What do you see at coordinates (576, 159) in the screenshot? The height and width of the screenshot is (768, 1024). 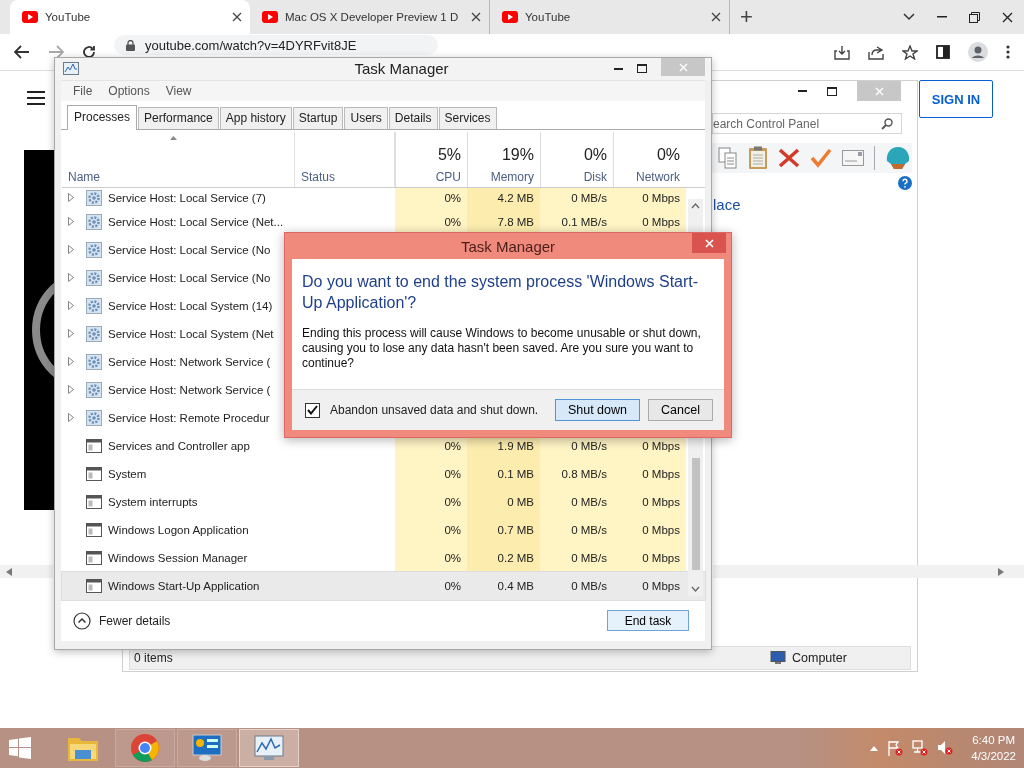 I see `column-header: 0% Disk` at bounding box center [576, 159].